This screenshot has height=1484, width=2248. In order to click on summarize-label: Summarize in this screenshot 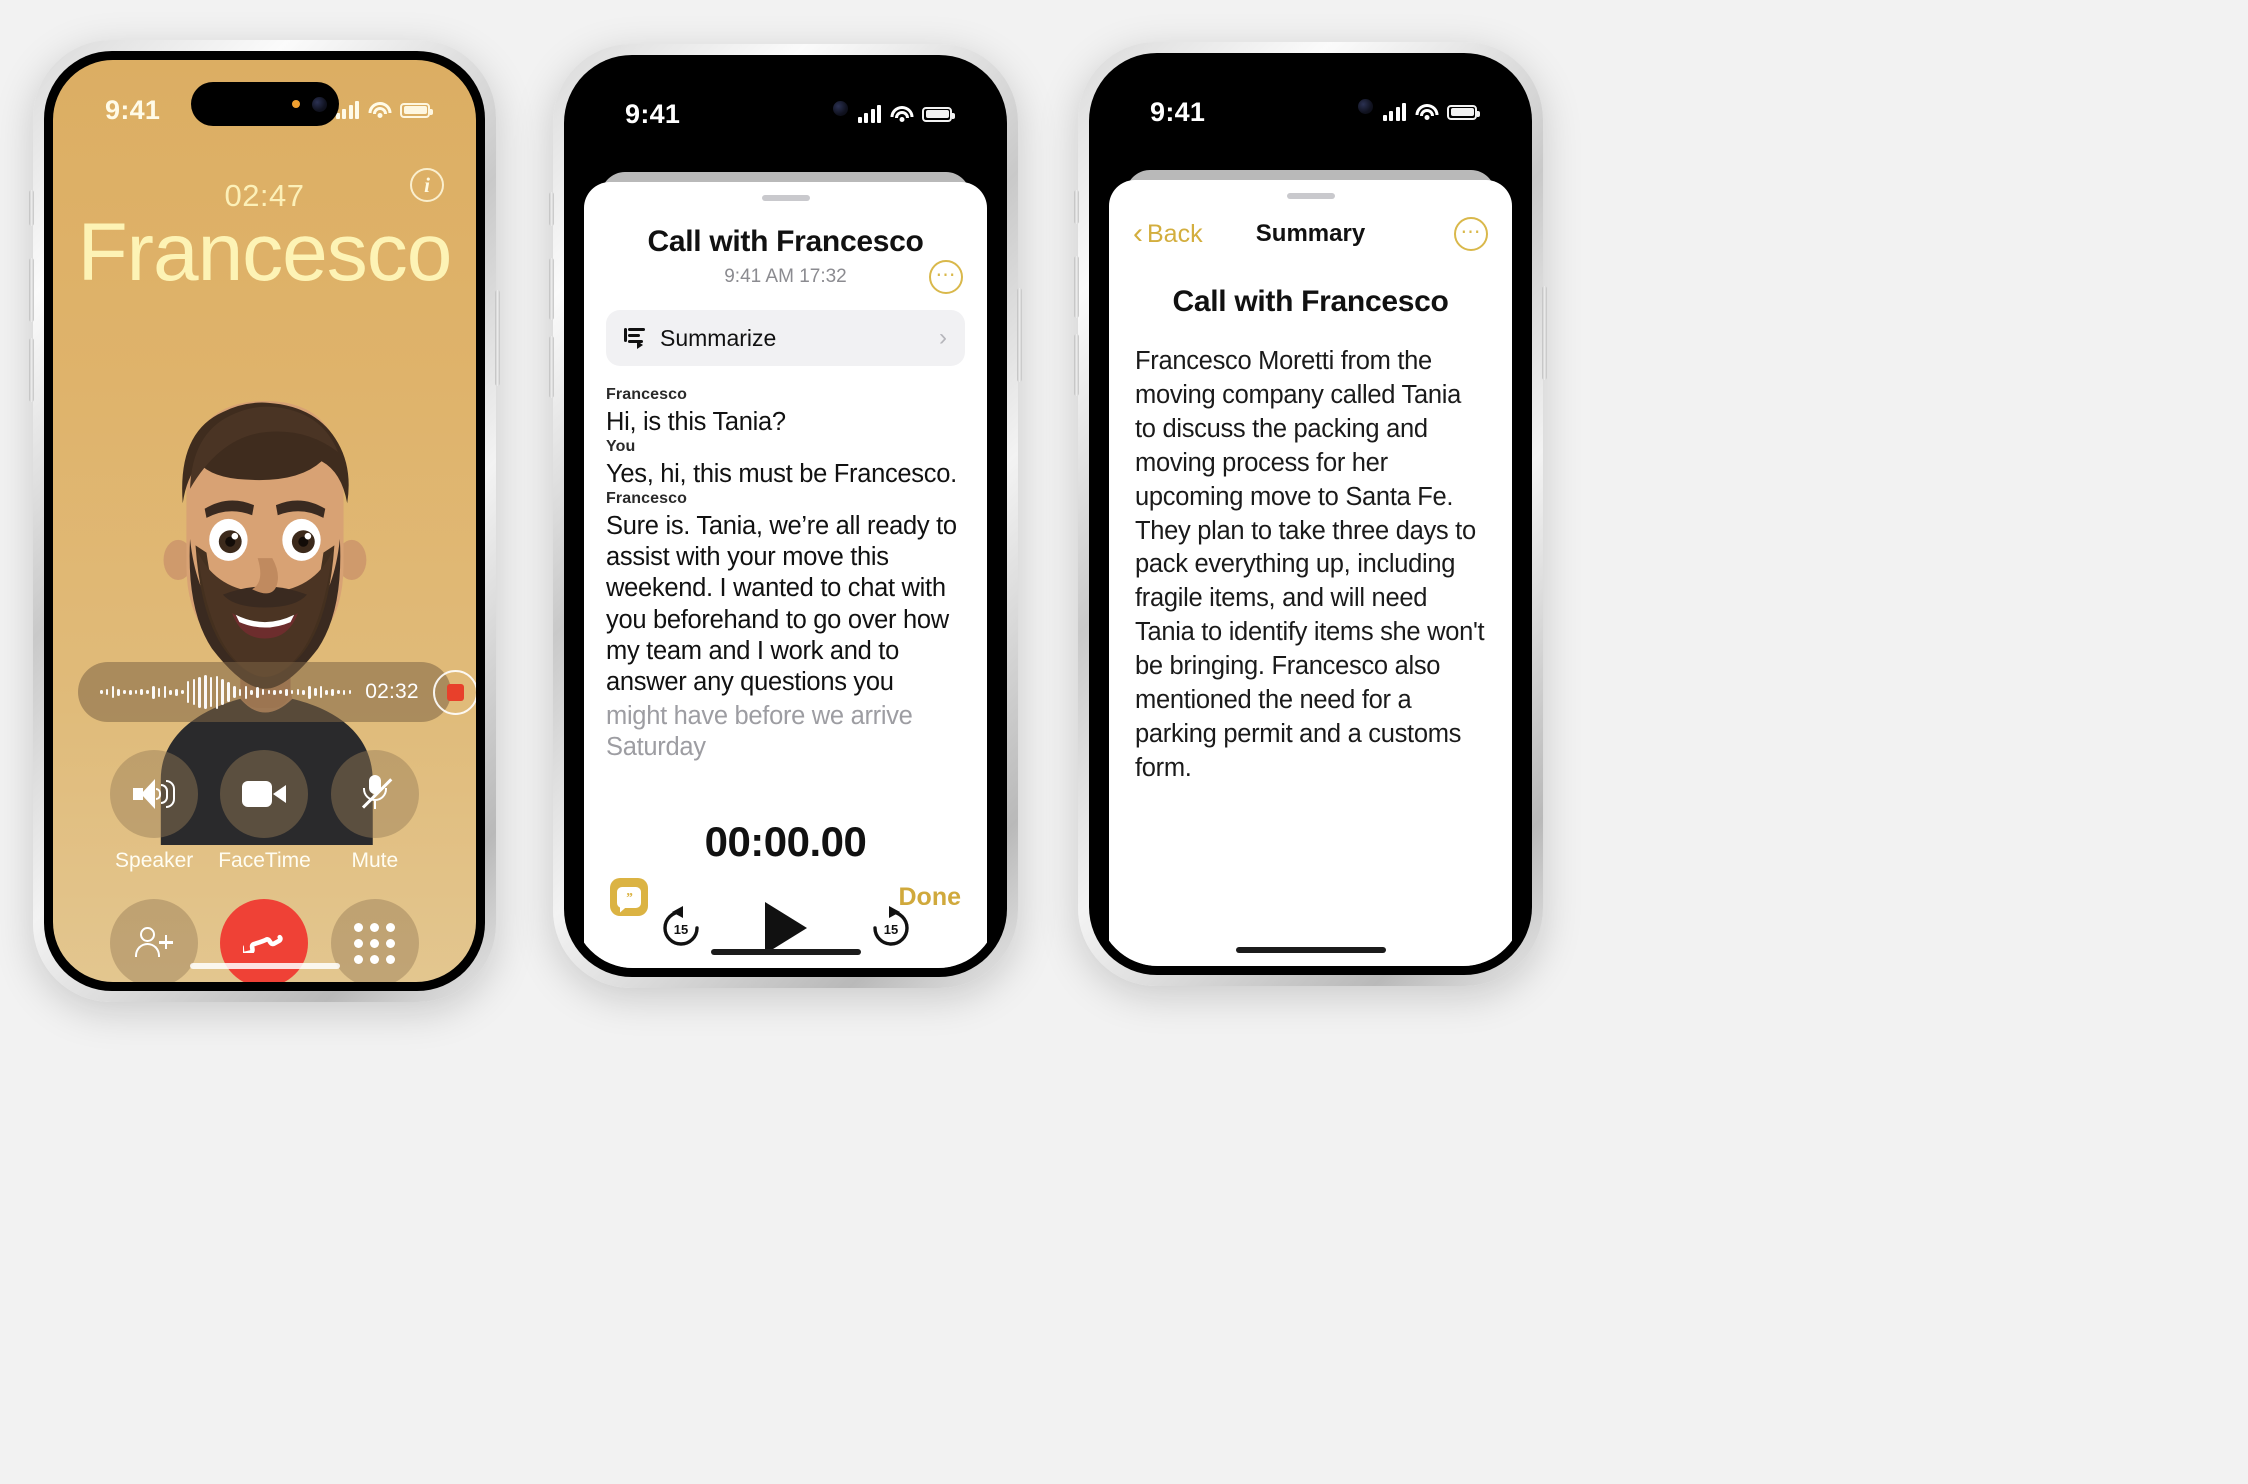, I will do `click(718, 337)`.